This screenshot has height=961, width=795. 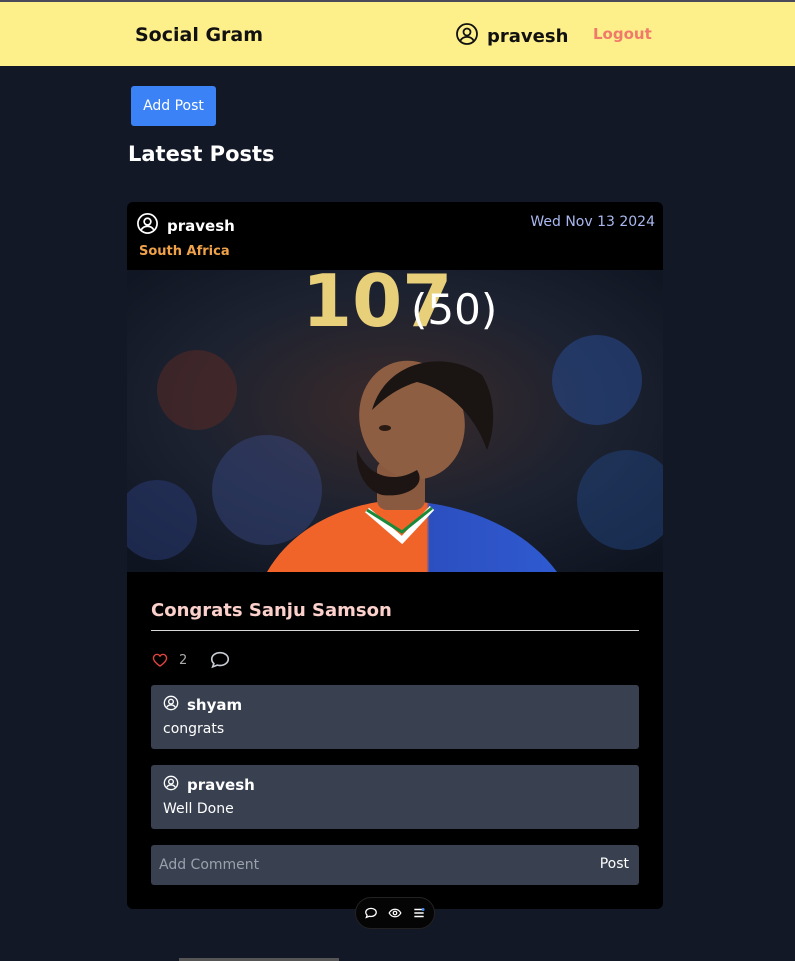 What do you see at coordinates (199, 35) in the screenshot?
I see `brand-title: Social Gram` at bounding box center [199, 35].